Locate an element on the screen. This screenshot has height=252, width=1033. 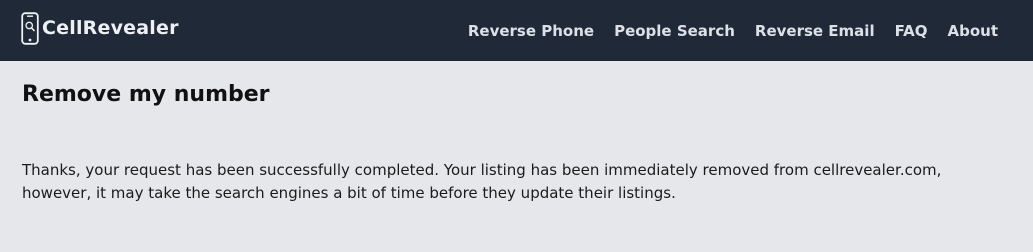
nav-reverse-phone: Reverse Phone is located at coordinates (531, 31).